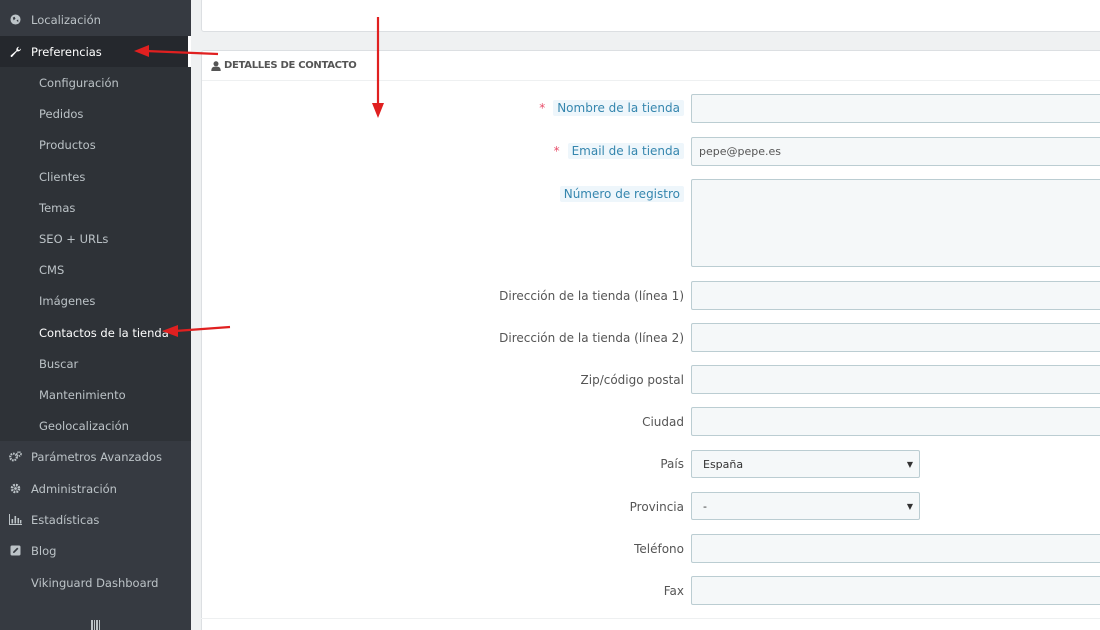 The image size is (1100, 630). Describe the element at coordinates (591, 338) in the screenshot. I see `address2-label: Dirección de la tienda (línea 2)` at that location.